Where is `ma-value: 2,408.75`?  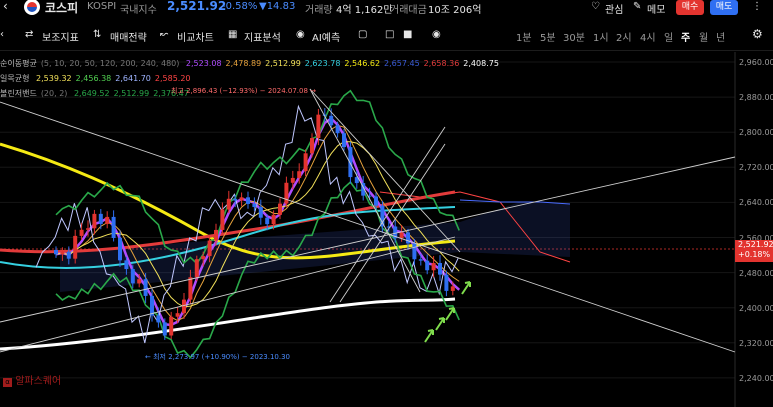 ma-value: 2,408.75 is located at coordinates (481, 63).